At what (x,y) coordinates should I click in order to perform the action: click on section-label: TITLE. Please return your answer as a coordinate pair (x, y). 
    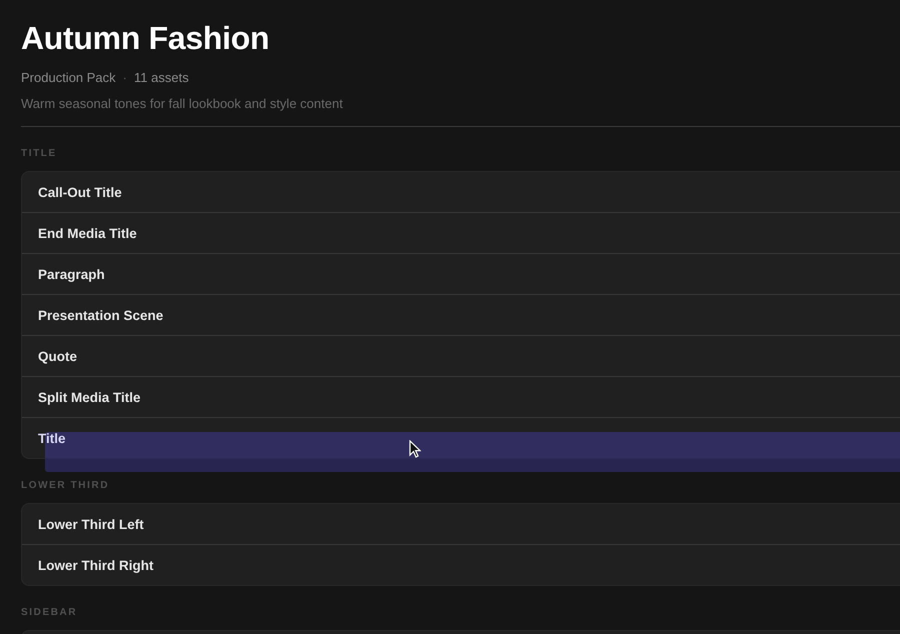
    Looking at the image, I should click on (39, 154).